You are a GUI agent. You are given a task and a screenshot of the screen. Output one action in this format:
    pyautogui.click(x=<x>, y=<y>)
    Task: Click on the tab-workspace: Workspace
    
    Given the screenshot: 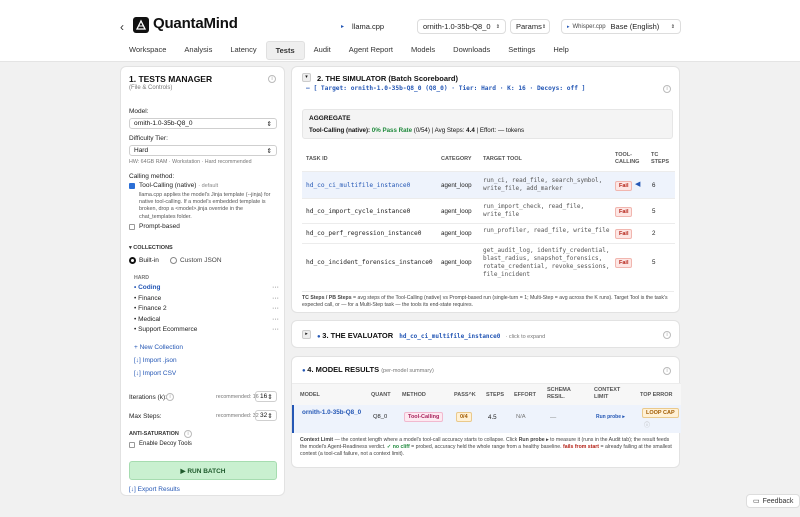 What is the action you would take?
    pyautogui.click(x=147, y=50)
    